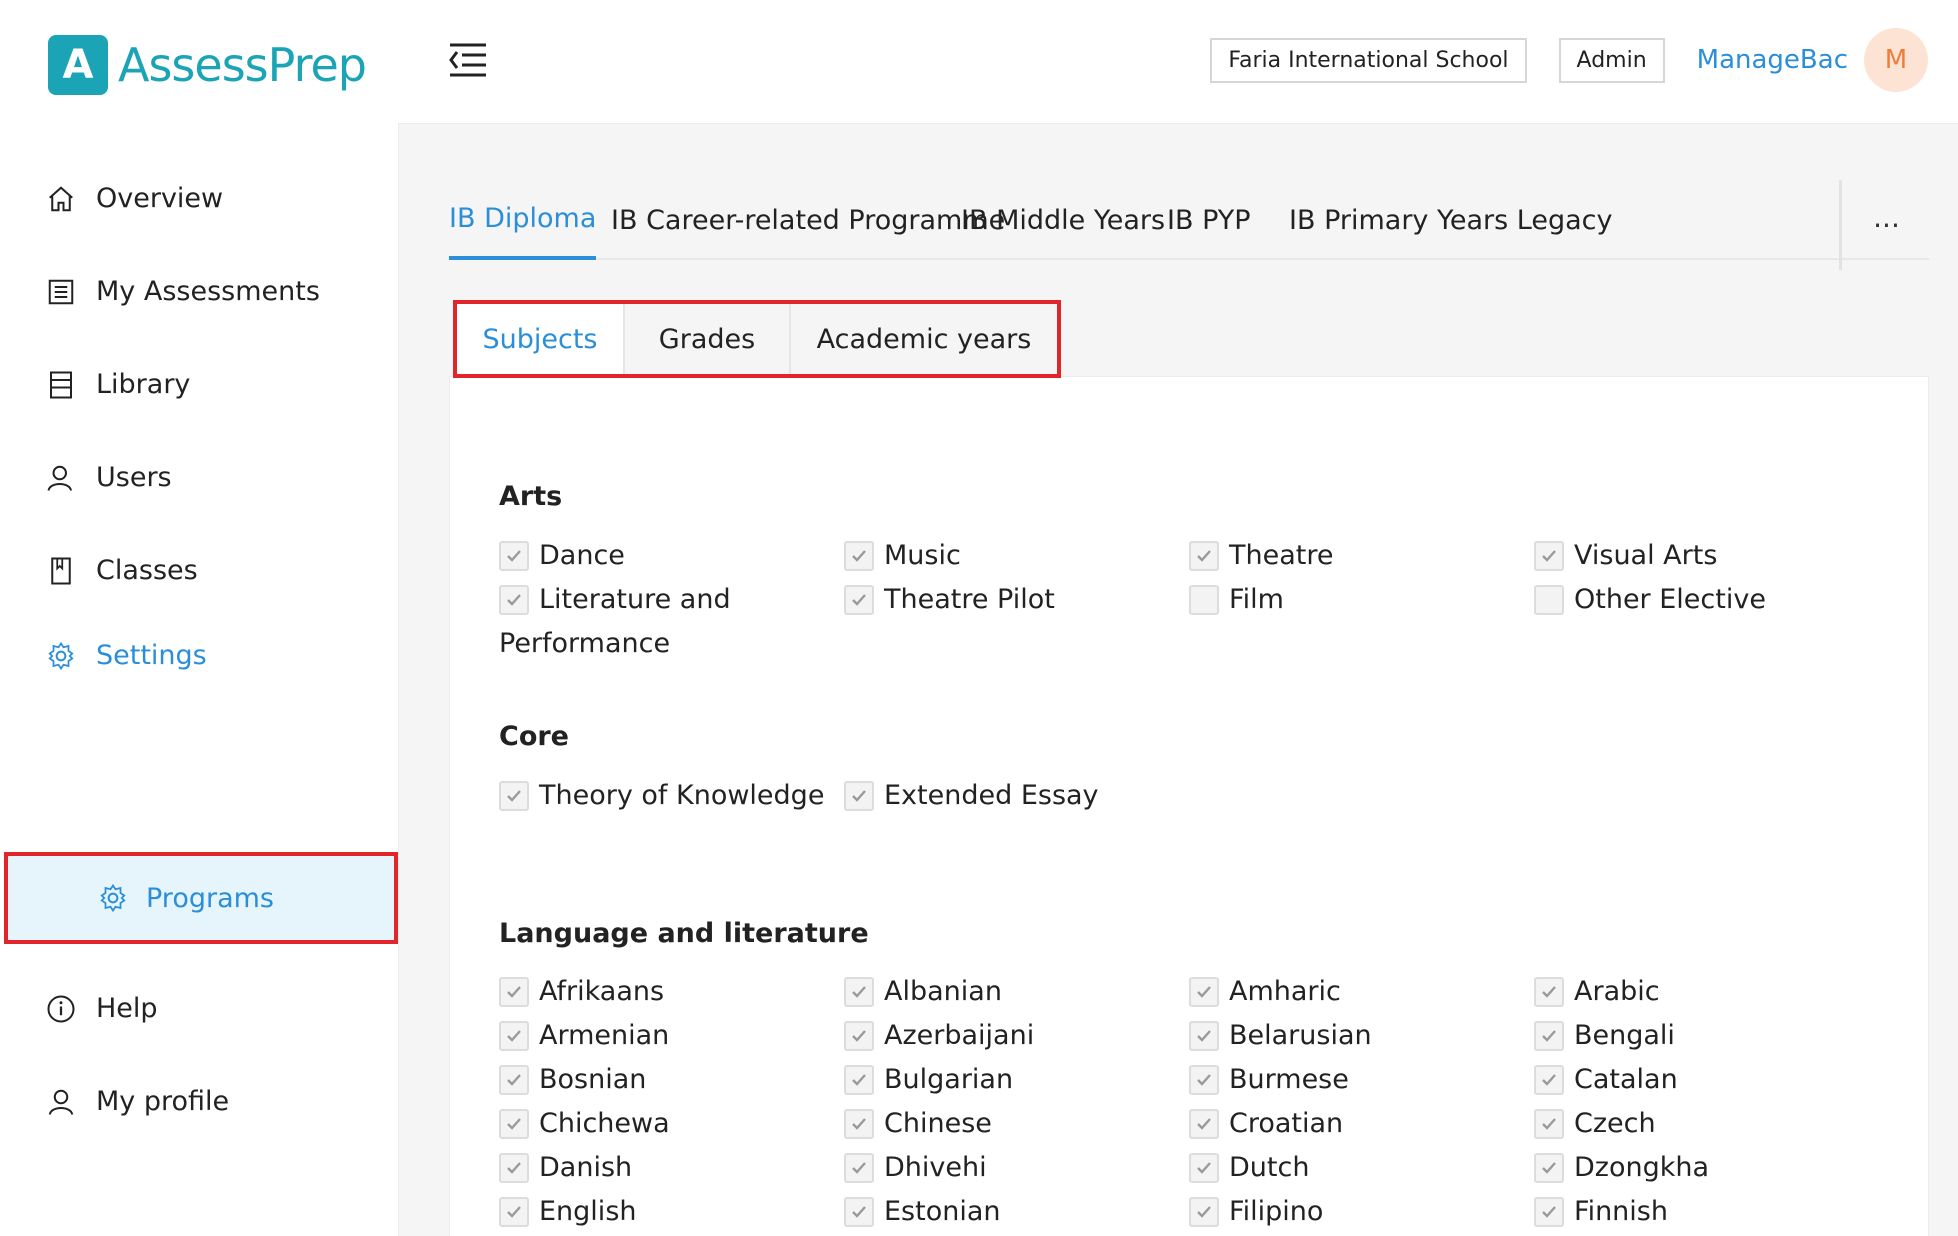  I want to click on subject-checkbox: English, so click(671, 1212).